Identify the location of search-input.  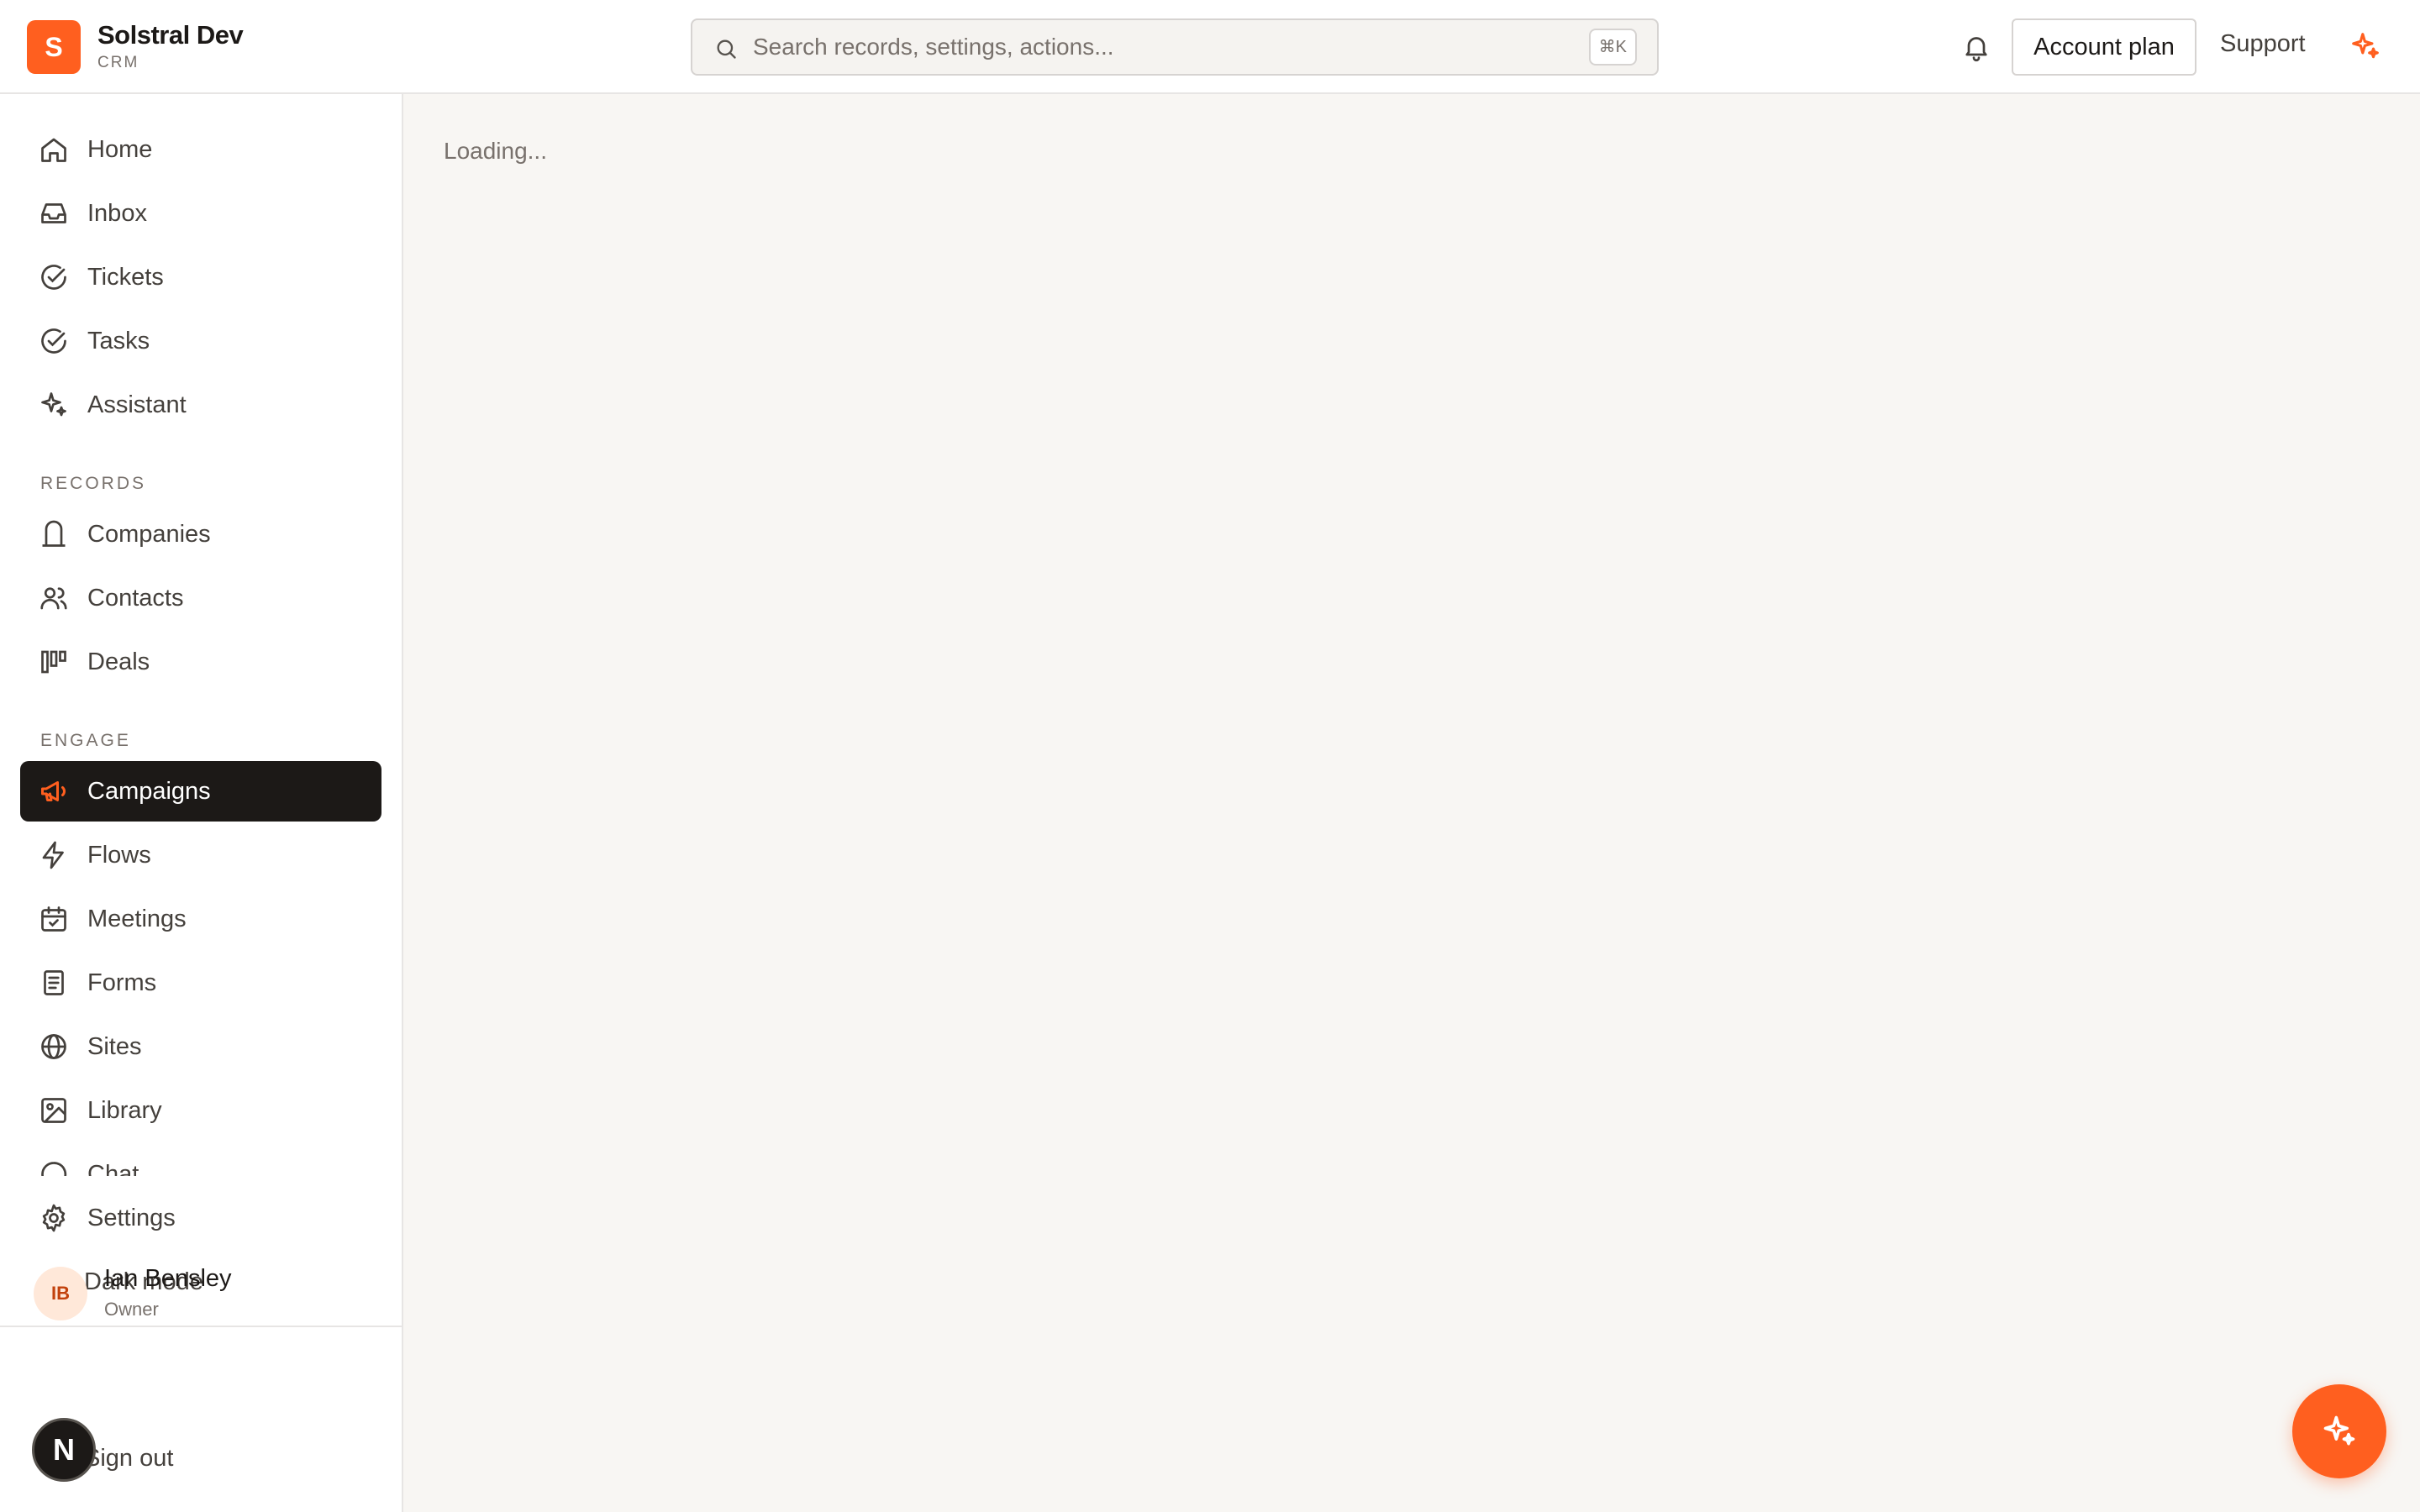
(1164, 47).